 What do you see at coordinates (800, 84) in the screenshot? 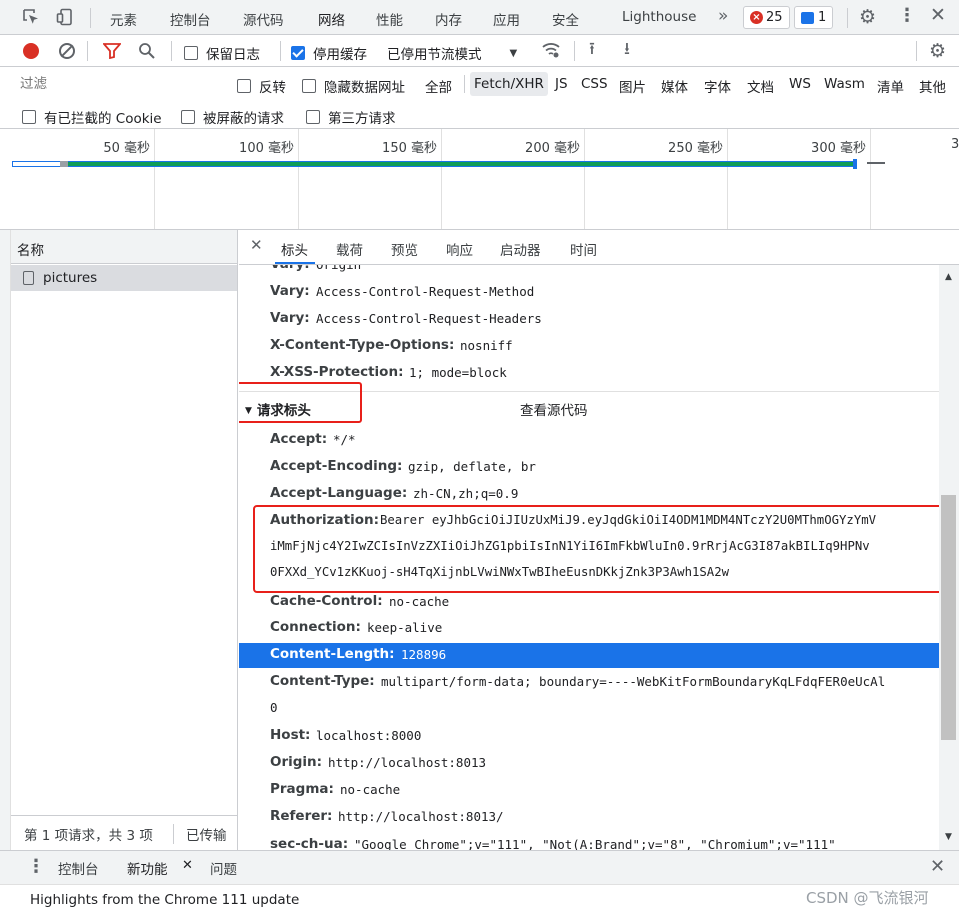
I see `filter-type-7: WS` at bounding box center [800, 84].